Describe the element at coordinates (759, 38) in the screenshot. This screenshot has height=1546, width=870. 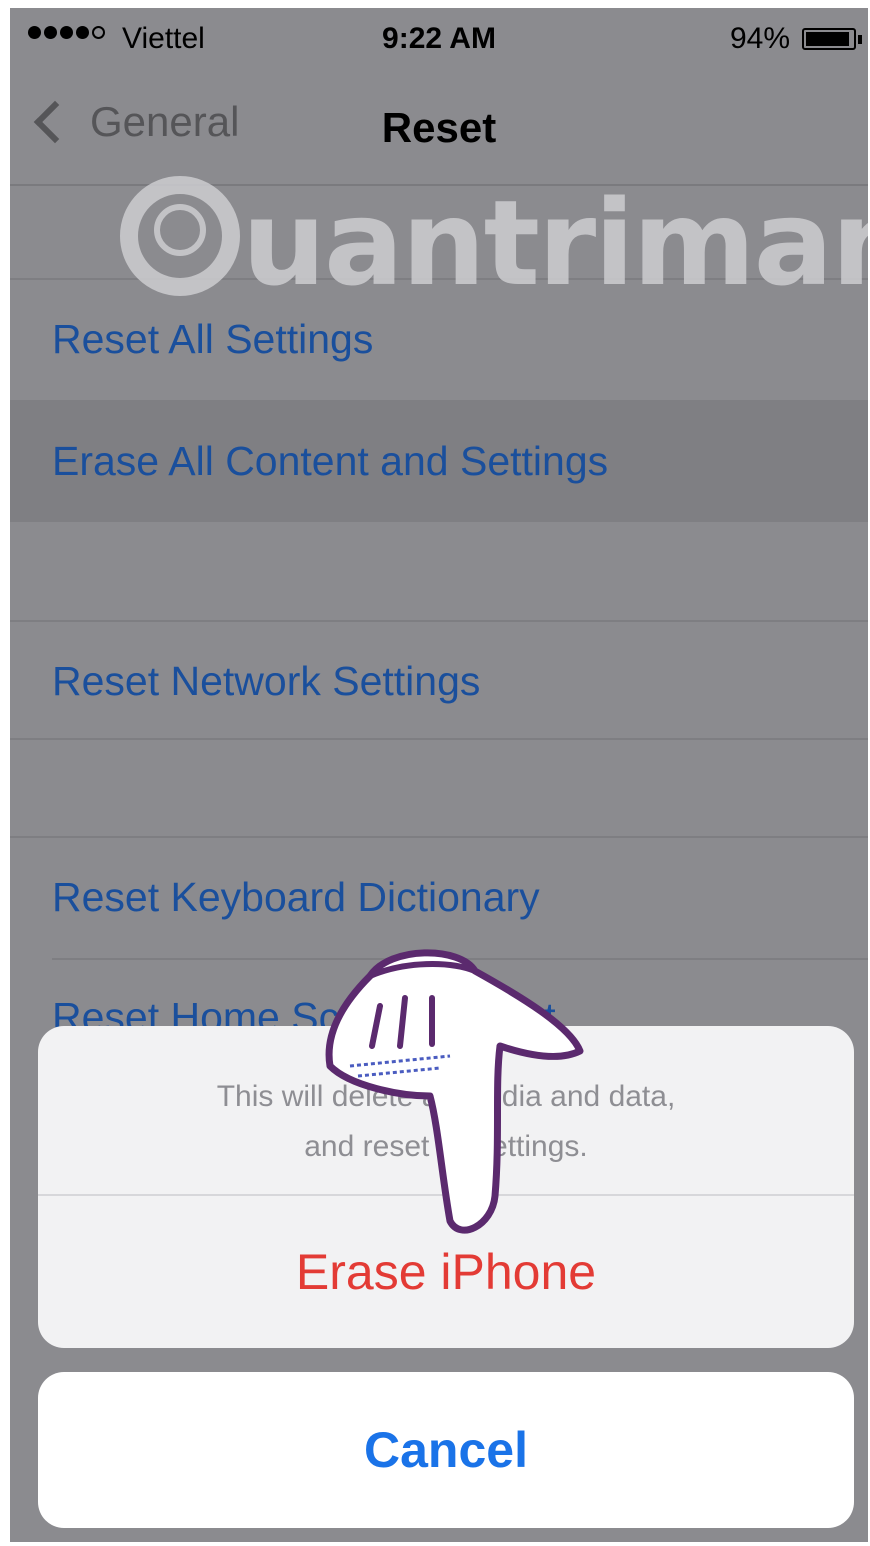
I see `battery-percentage: 94%` at that location.